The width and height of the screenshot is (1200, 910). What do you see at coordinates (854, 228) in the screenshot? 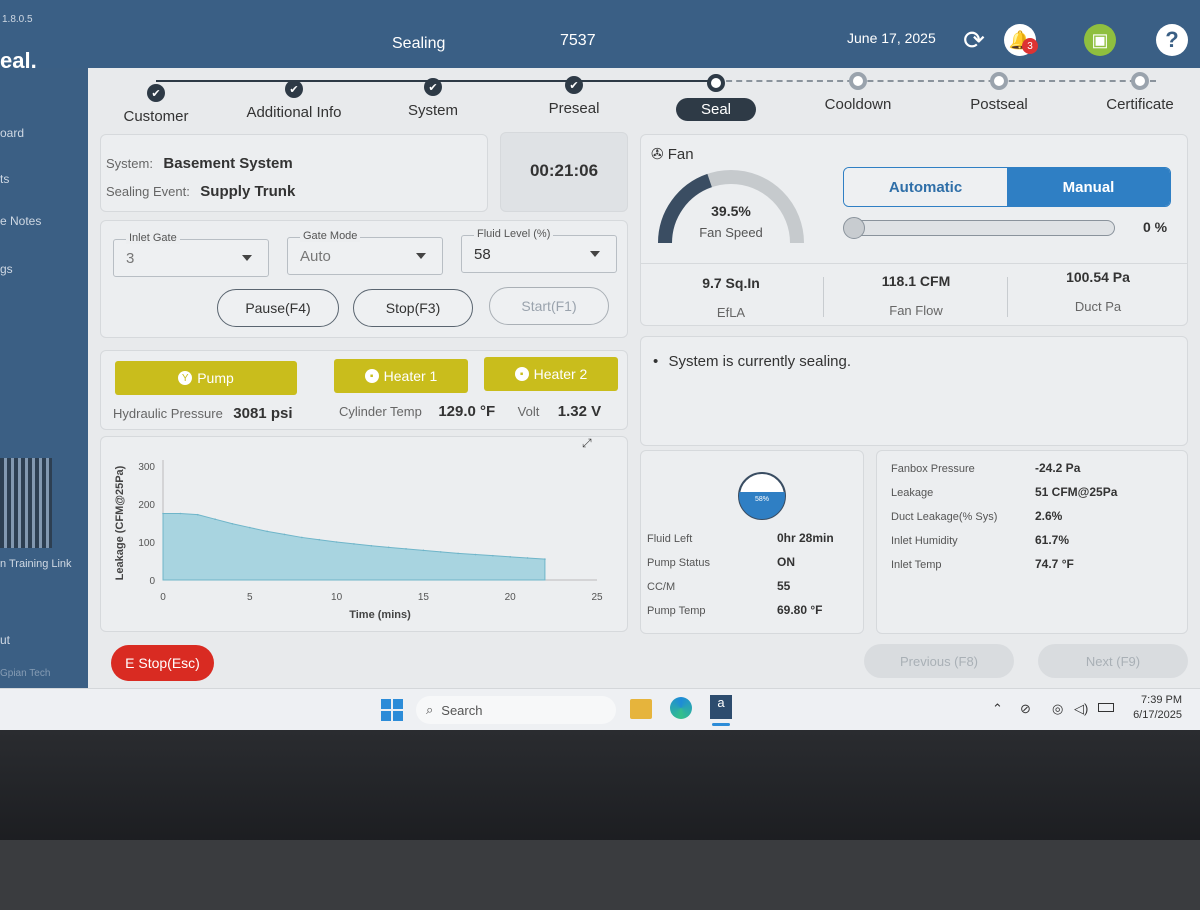
I see `fan-slider-handle` at bounding box center [854, 228].